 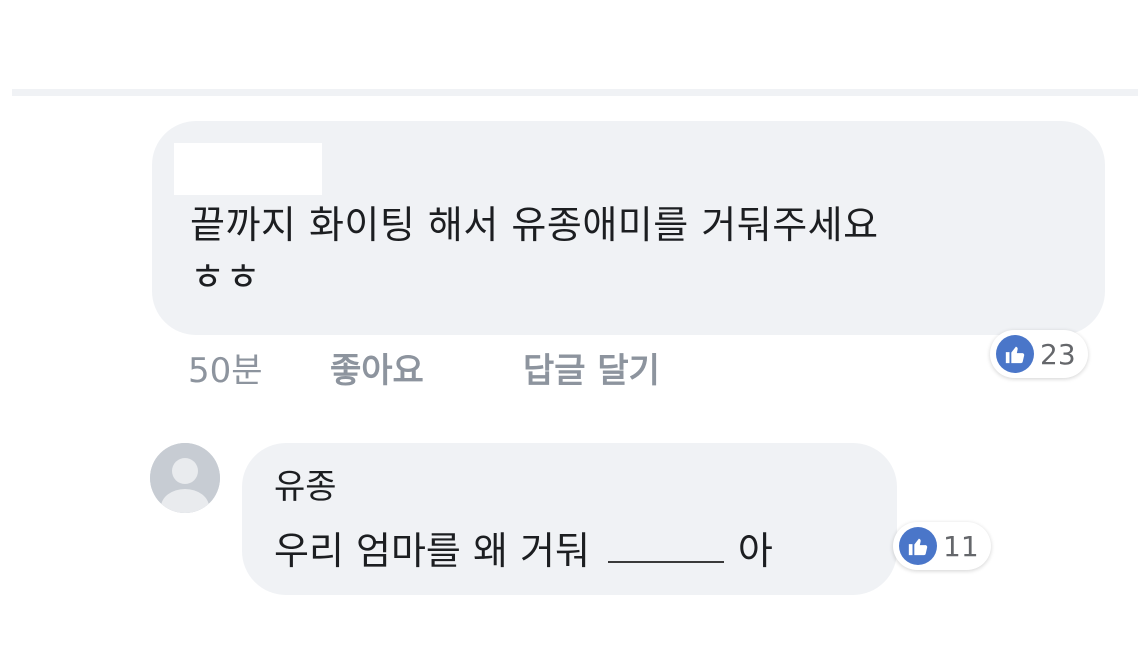 What do you see at coordinates (755, 551) in the screenshot?
I see `reply-text-after: 아` at bounding box center [755, 551].